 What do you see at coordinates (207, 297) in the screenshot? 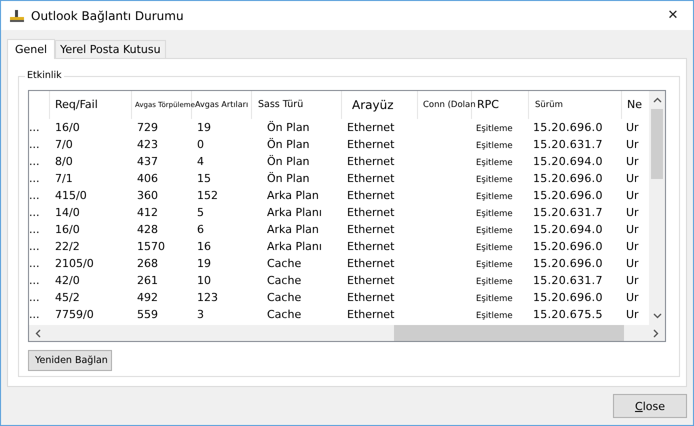
I see `table-cell-text: 123` at bounding box center [207, 297].